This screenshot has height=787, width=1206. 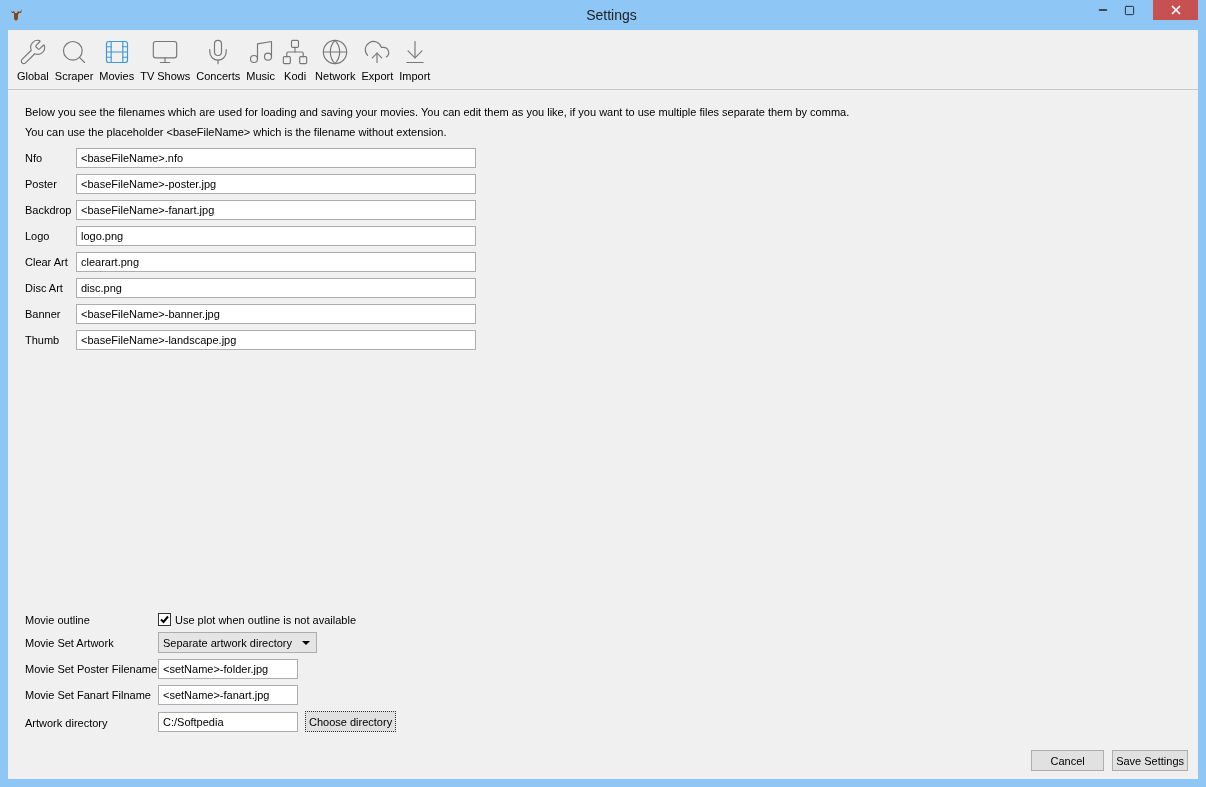 What do you see at coordinates (276, 236) in the screenshot?
I see `filename-field: logo.png` at bounding box center [276, 236].